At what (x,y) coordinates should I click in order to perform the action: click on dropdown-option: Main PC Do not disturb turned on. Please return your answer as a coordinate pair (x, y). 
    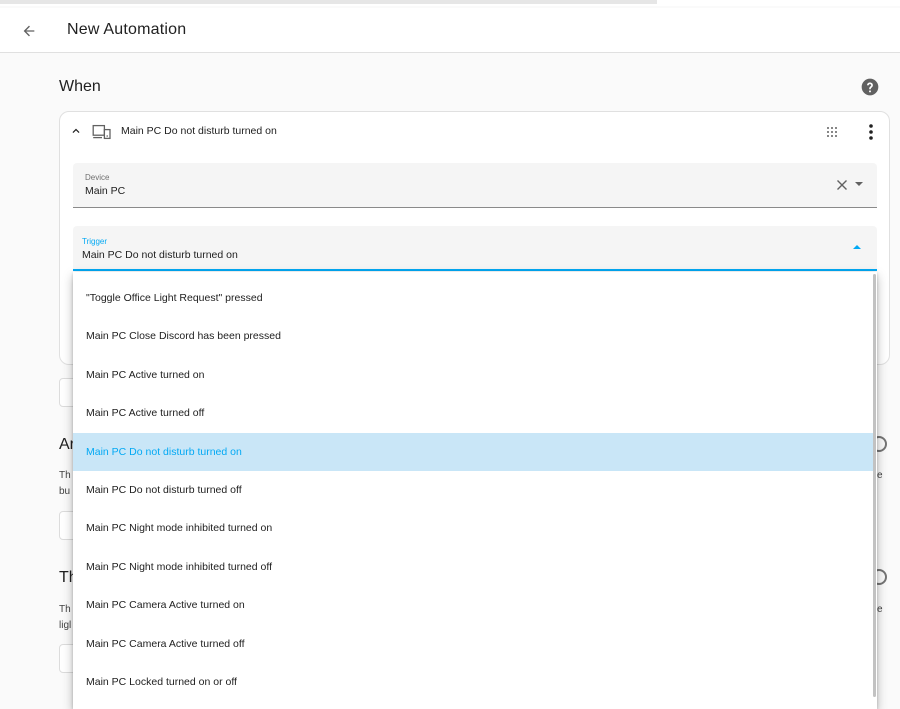
    Looking at the image, I should click on (473, 451).